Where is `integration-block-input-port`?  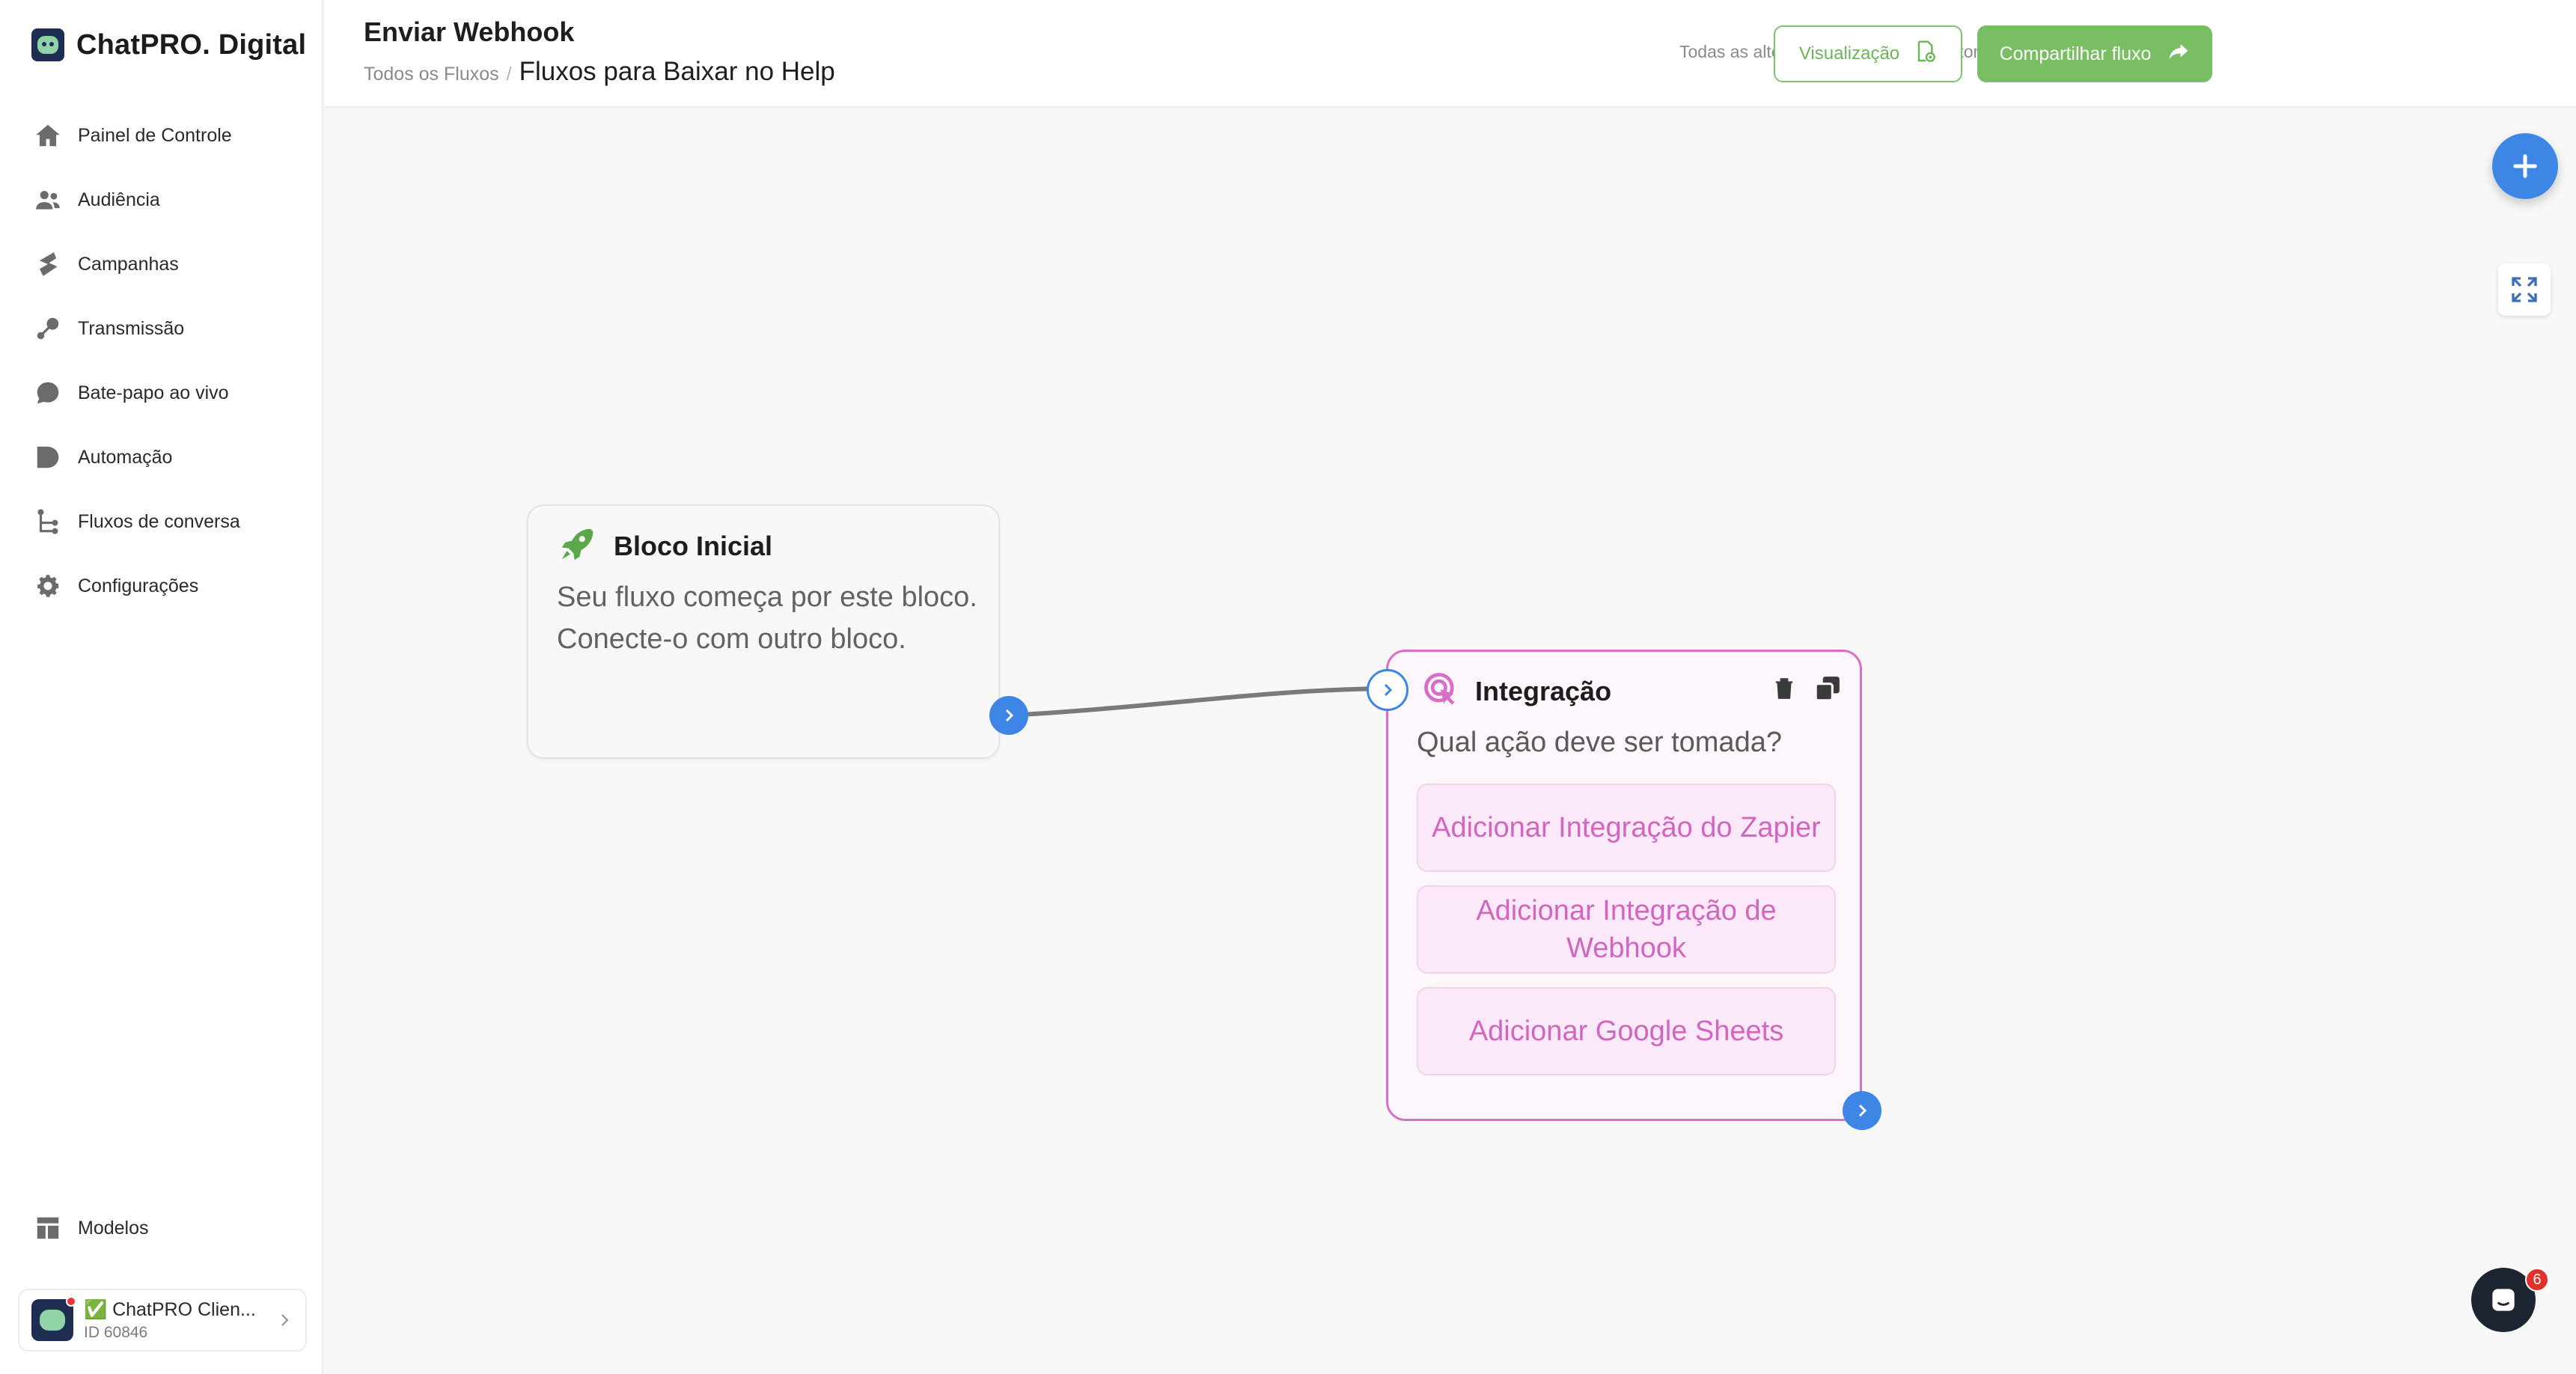
integration-block-input-port is located at coordinates (1387, 690).